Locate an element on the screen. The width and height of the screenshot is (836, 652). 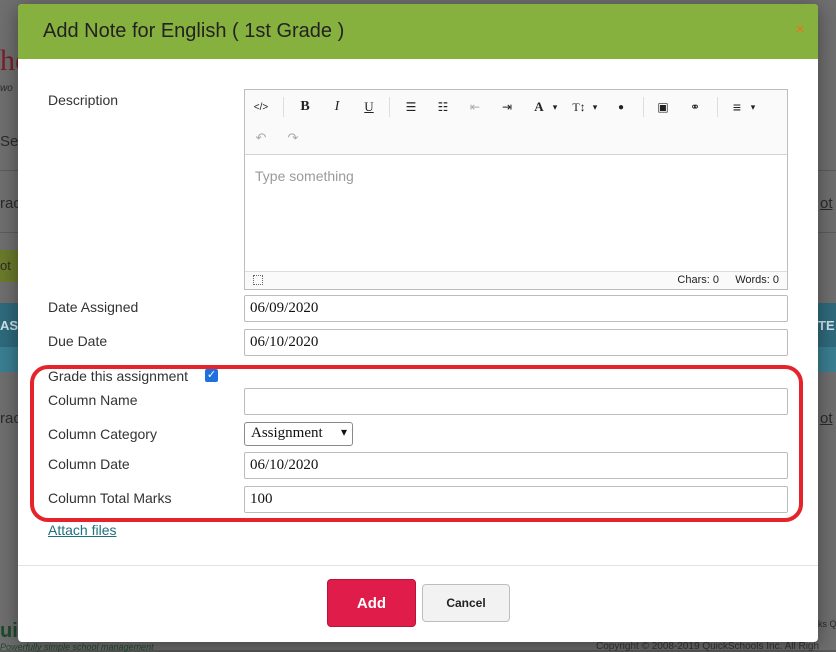
column-total-marks-input: 100 is located at coordinates (516, 499).